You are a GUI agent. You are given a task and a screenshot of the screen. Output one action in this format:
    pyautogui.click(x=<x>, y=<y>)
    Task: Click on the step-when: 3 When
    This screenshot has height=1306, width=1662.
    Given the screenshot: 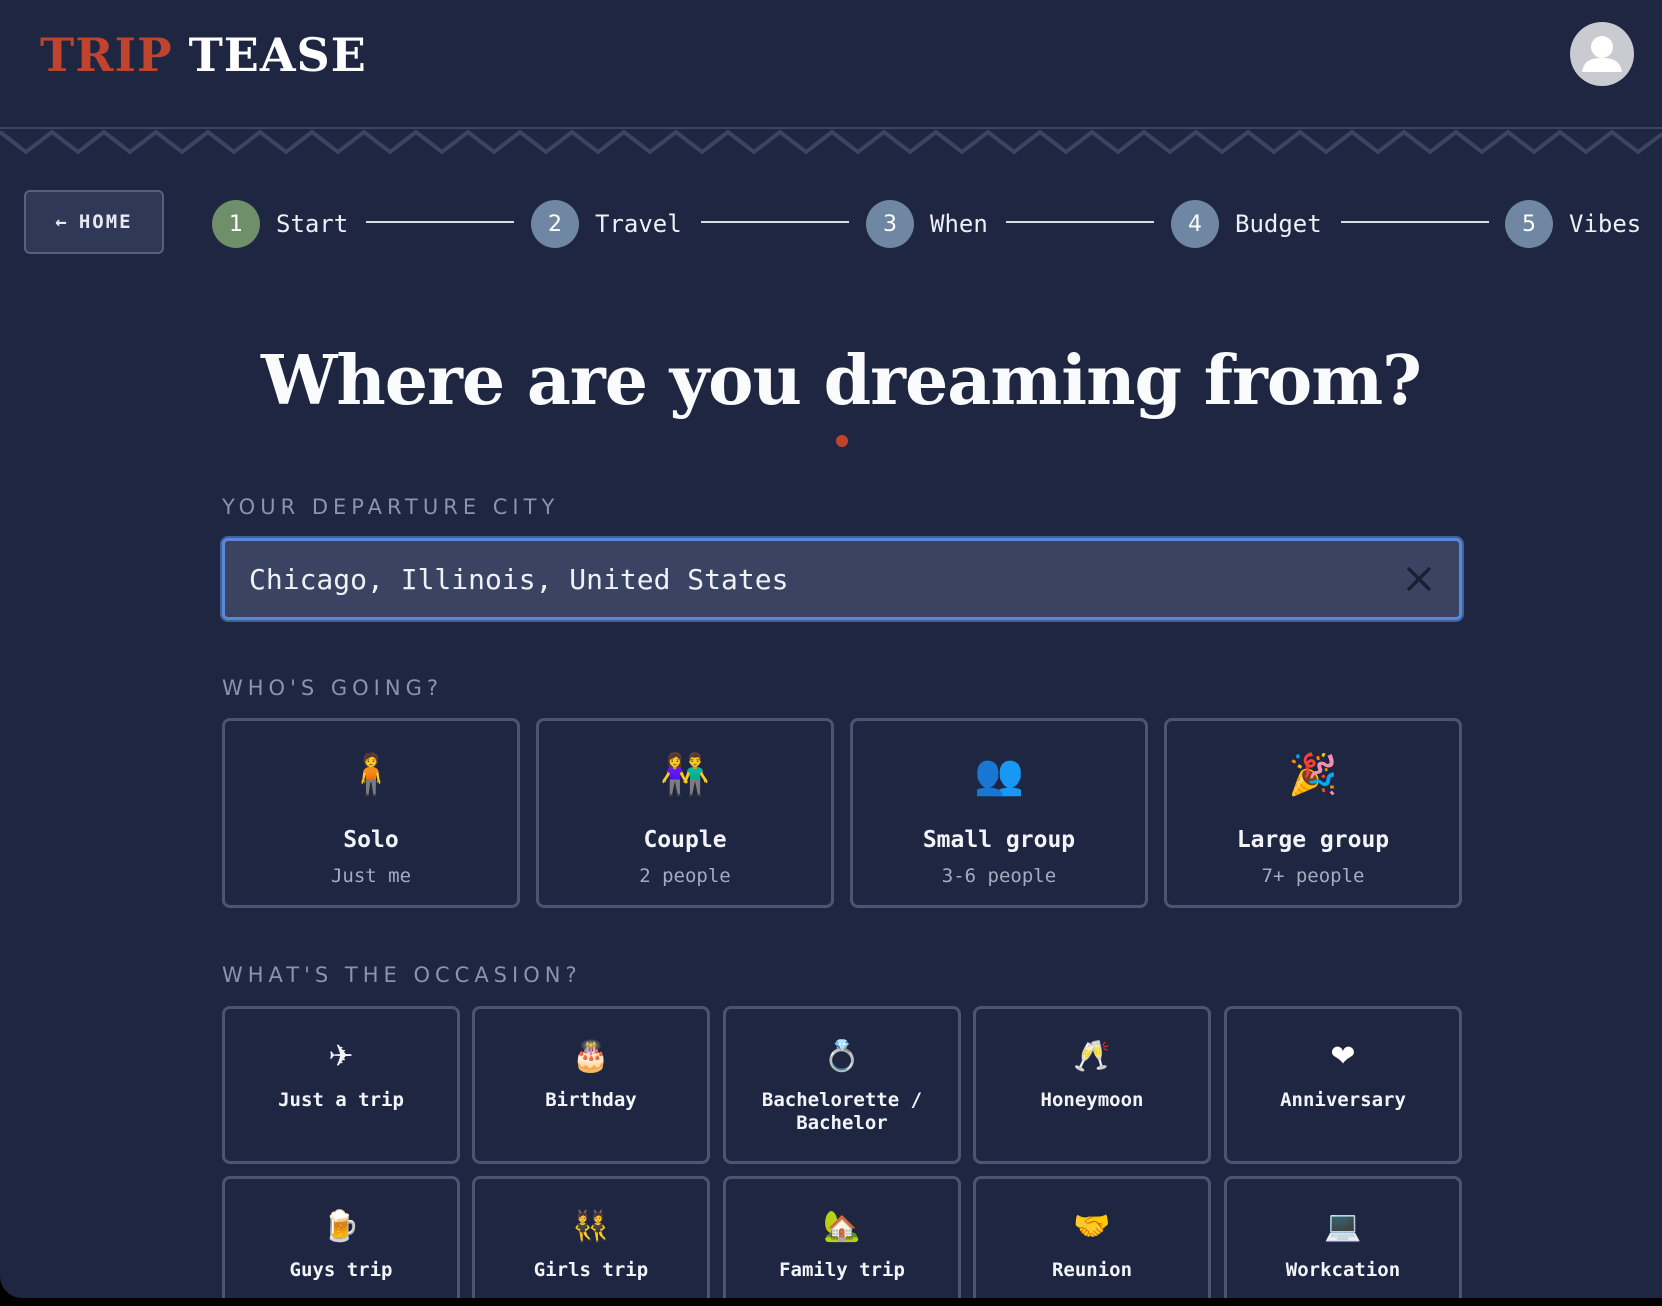 What is the action you would take?
    pyautogui.click(x=927, y=224)
    